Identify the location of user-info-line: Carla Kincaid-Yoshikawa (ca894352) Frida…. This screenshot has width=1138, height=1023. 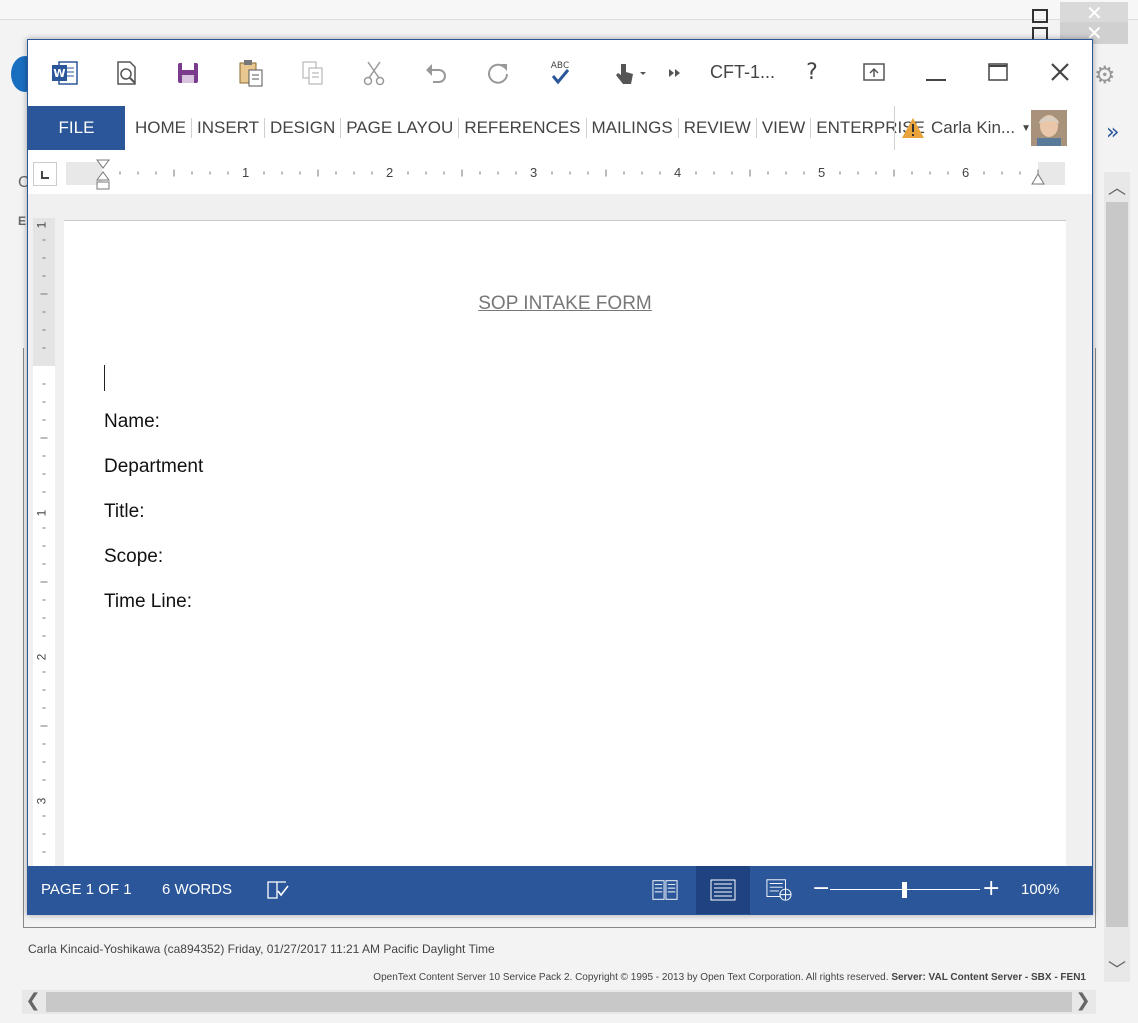
(261, 949).